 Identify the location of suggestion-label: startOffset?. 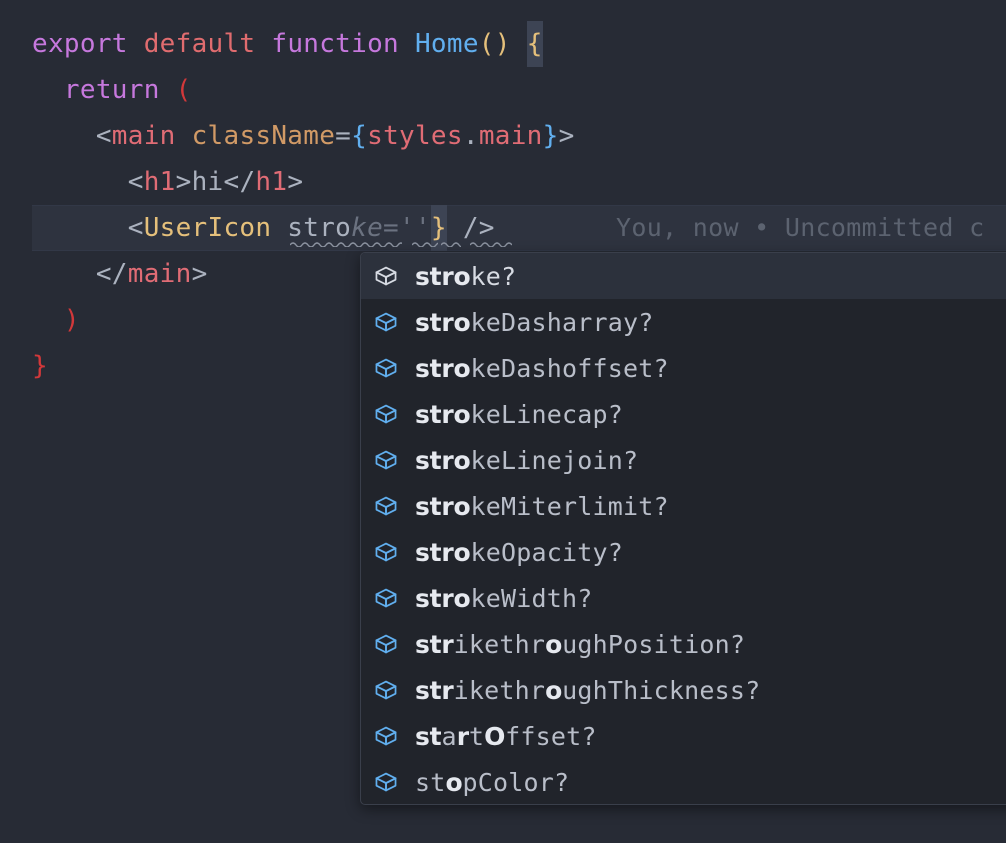
(506, 736).